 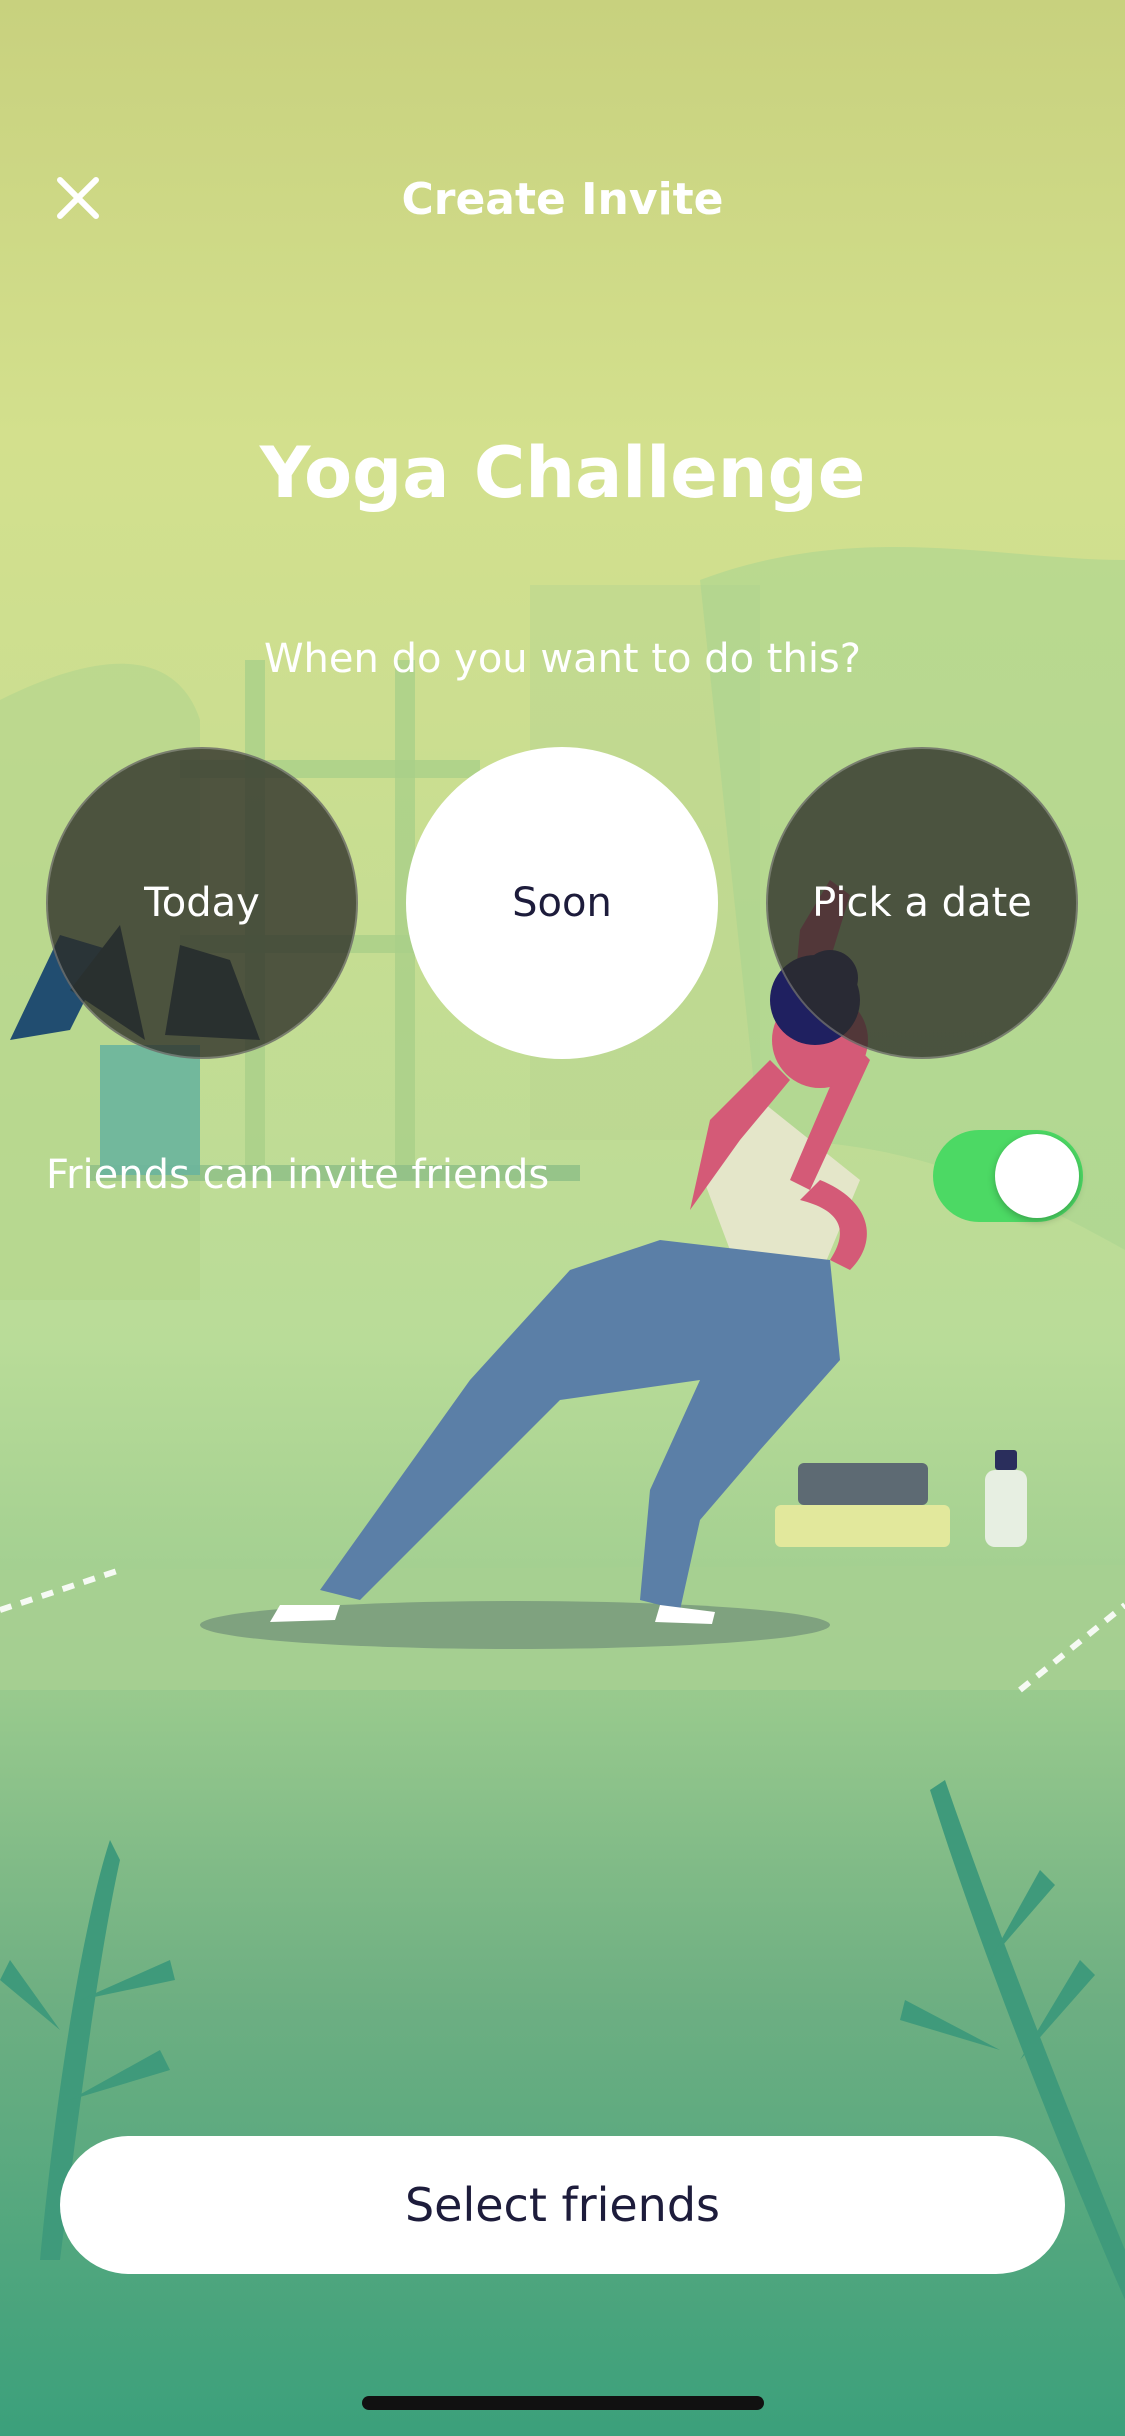 I want to click on option-today-label: Today, so click(x=202, y=903).